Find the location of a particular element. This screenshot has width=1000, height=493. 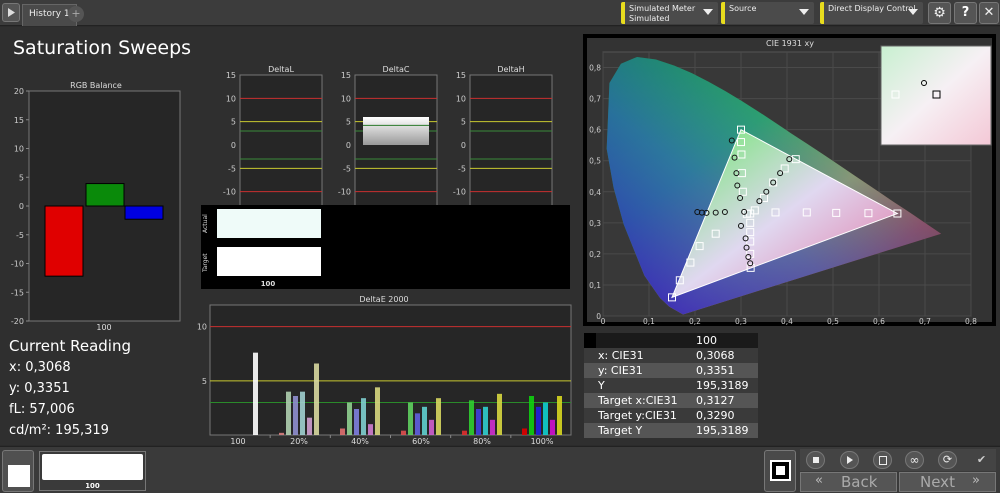

meter-value: Simulated is located at coordinates (649, 18).